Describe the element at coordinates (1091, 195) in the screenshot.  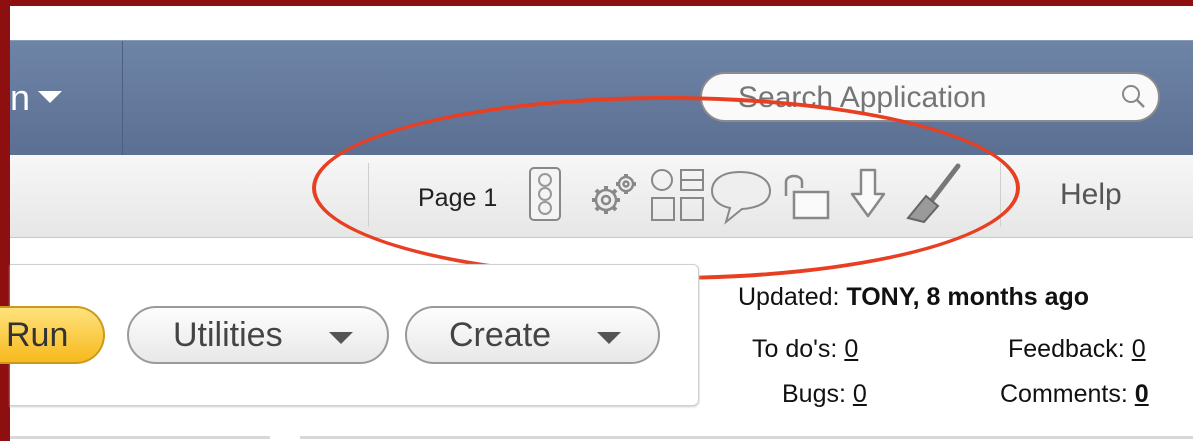
I see `help-link: Help` at that location.